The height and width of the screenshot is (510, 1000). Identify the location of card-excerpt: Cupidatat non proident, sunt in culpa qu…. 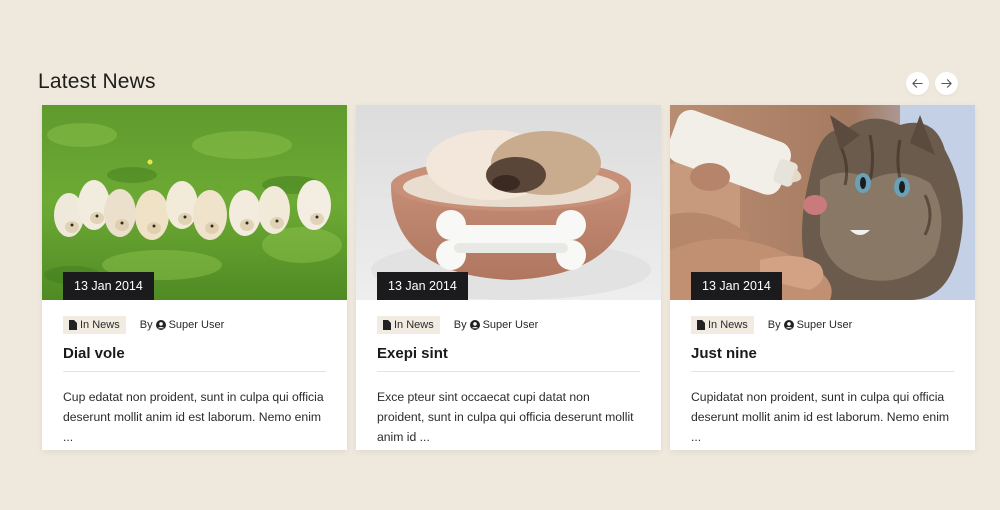
(820, 417).